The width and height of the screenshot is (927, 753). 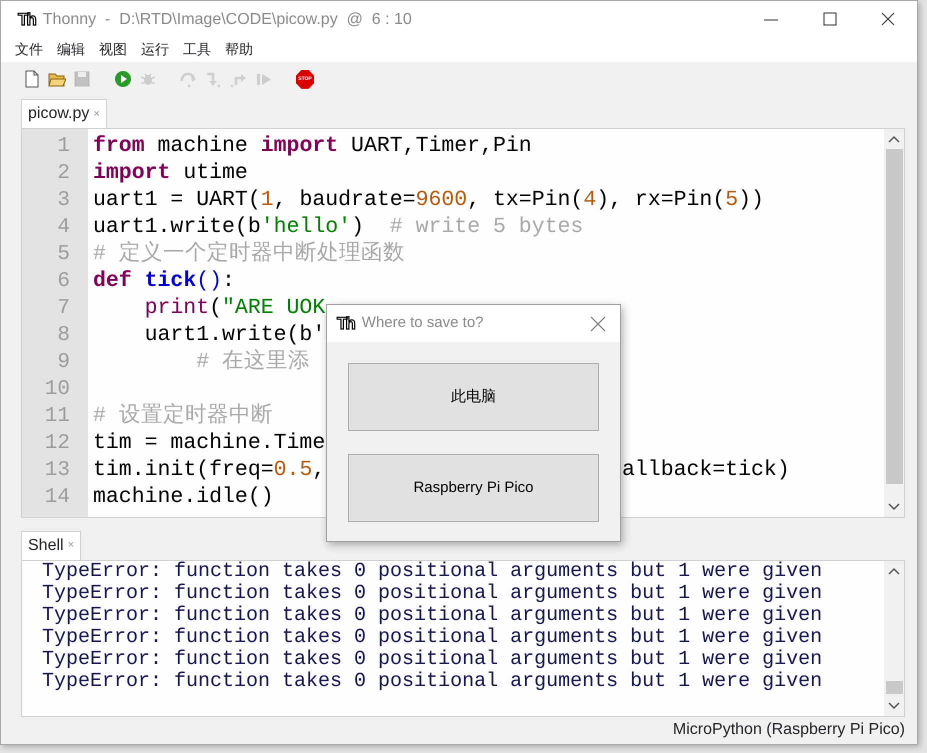 I want to click on close-icon, so click(x=888, y=19).